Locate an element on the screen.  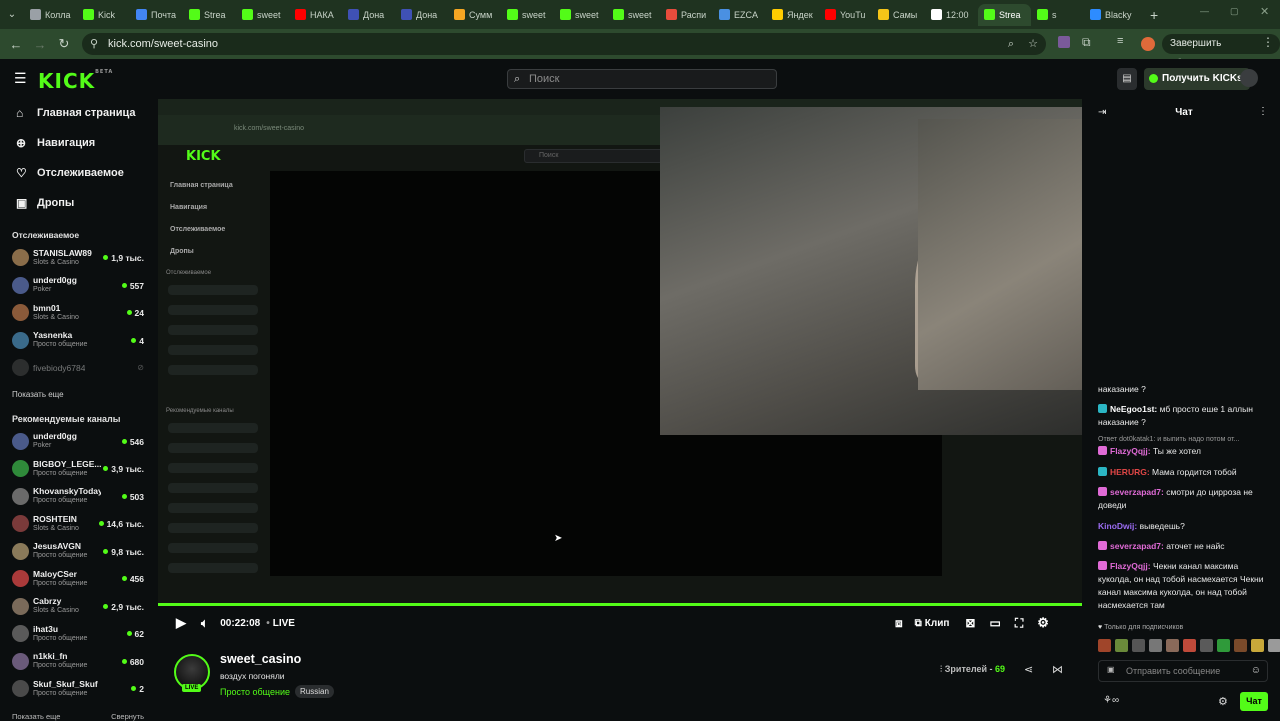
puzzle-icon: ⧉ is located at coordinates (1086, 42).